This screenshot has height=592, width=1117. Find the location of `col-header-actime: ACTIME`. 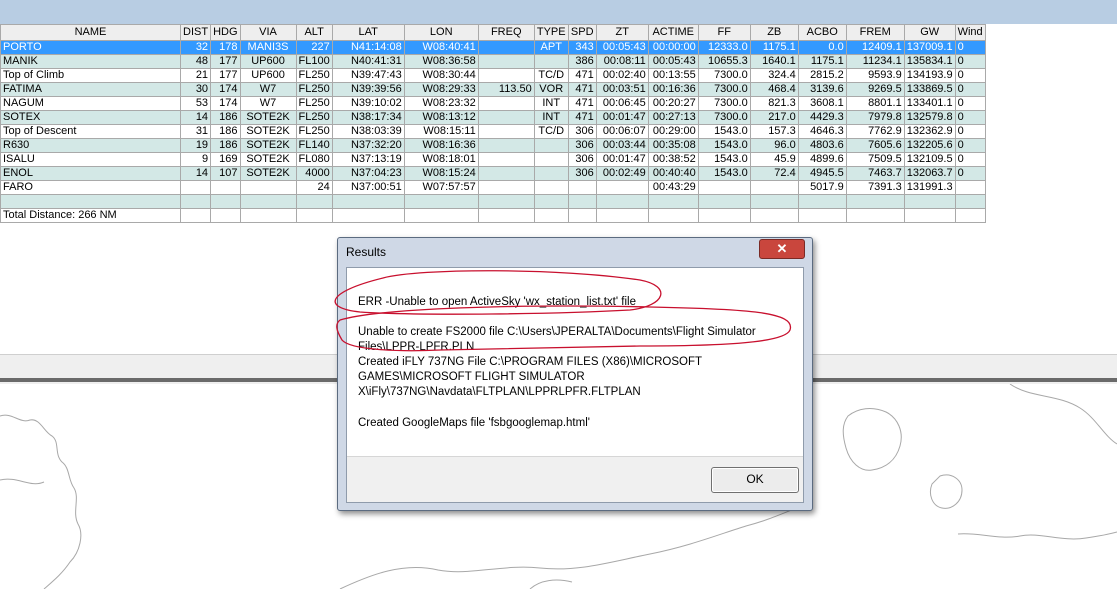

col-header-actime: ACTIME is located at coordinates (673, 32).